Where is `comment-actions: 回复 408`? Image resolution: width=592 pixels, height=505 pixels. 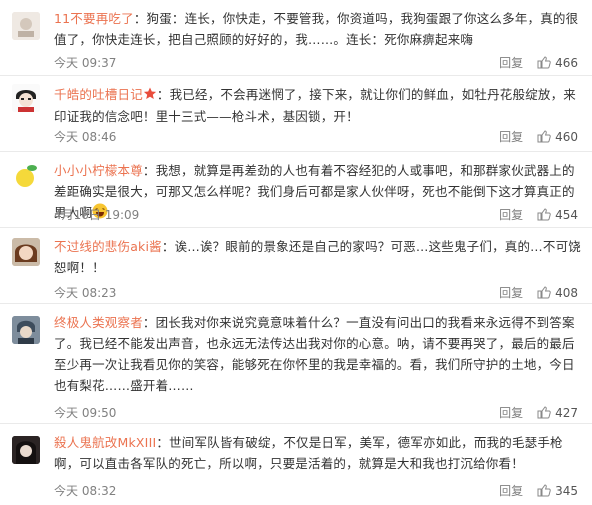
comment-actions: 回复 408 is located at coordinates (538, 292).